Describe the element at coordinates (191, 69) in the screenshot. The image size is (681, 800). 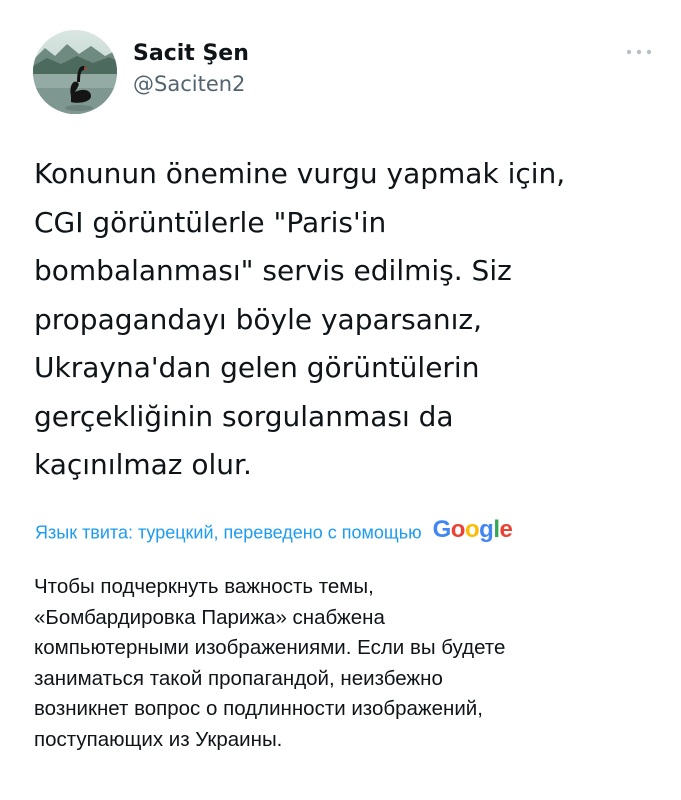
I see `author-names: Sacit Şen @Saciten2` at that location.